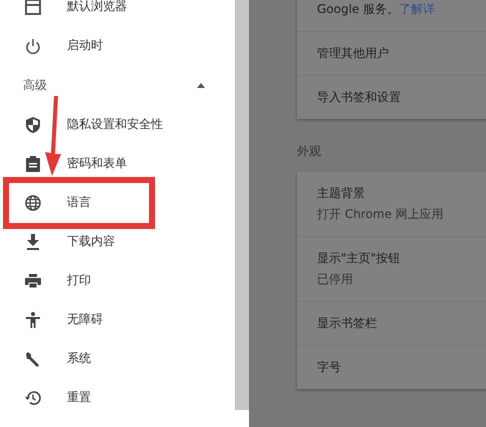 This screenshot has height=427, width=486. I want to click on browser-icon, so click(33, 7).